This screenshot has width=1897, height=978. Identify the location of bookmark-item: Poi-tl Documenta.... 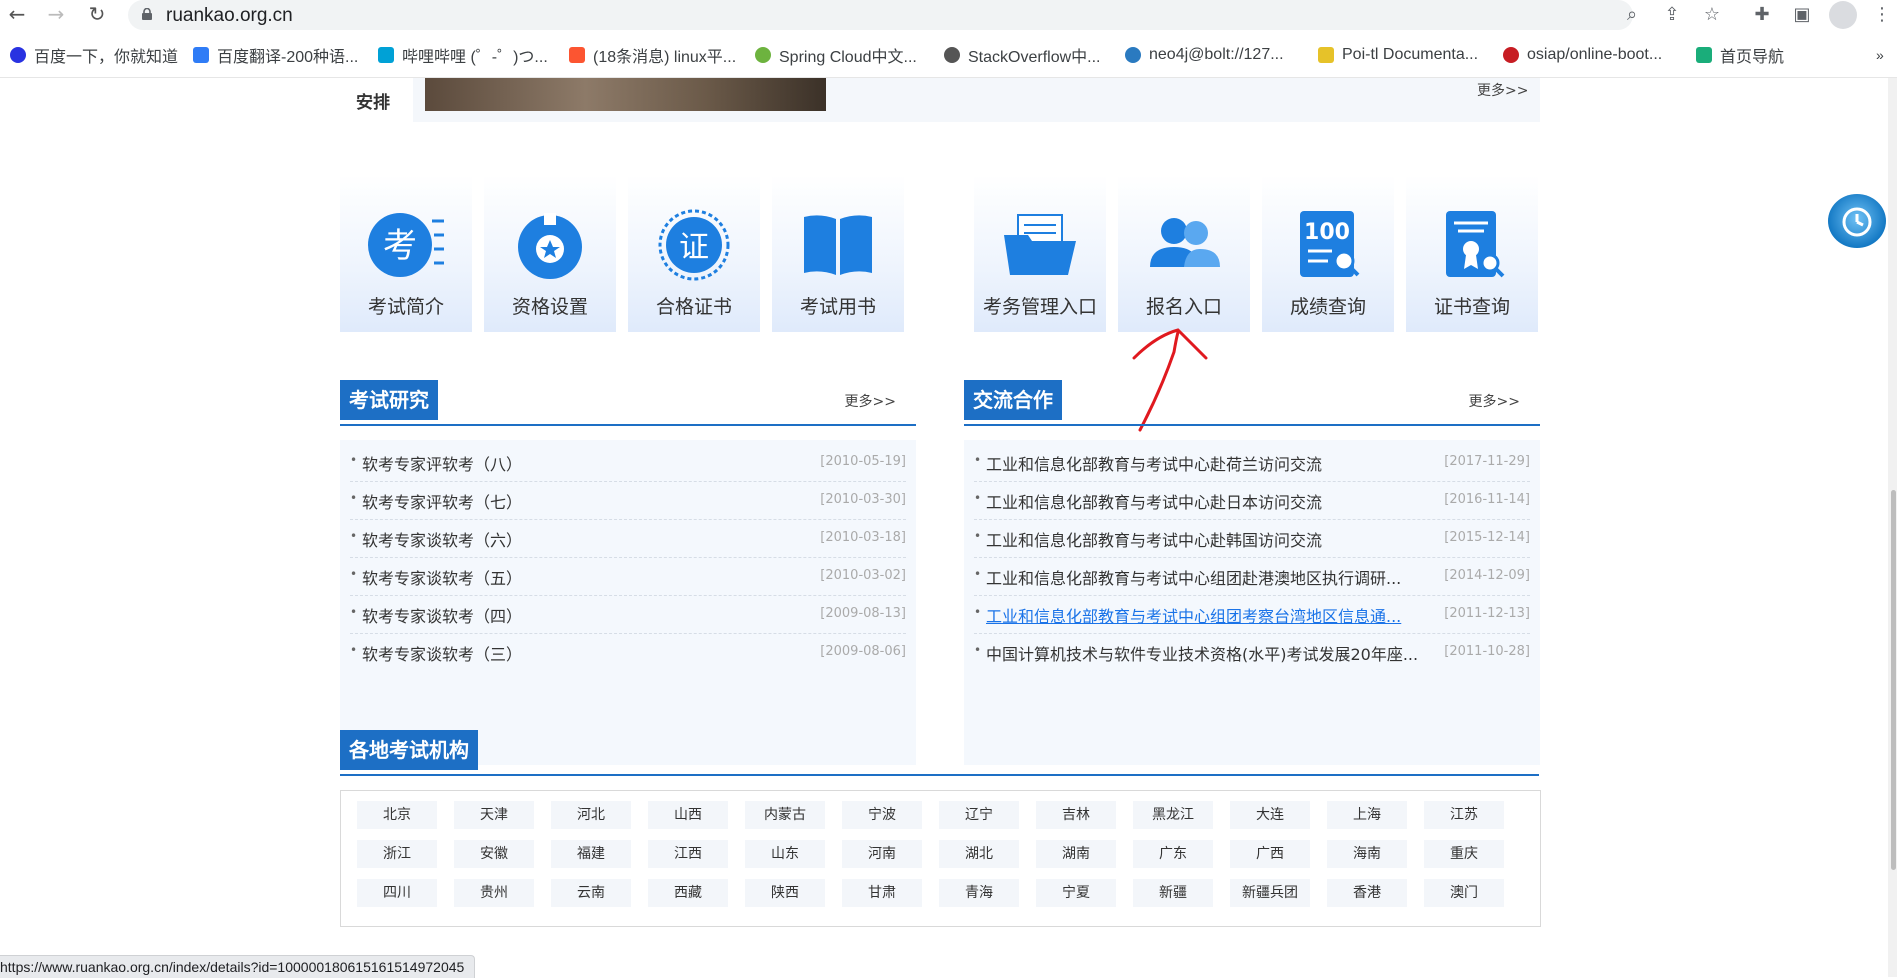
(1398, 55).